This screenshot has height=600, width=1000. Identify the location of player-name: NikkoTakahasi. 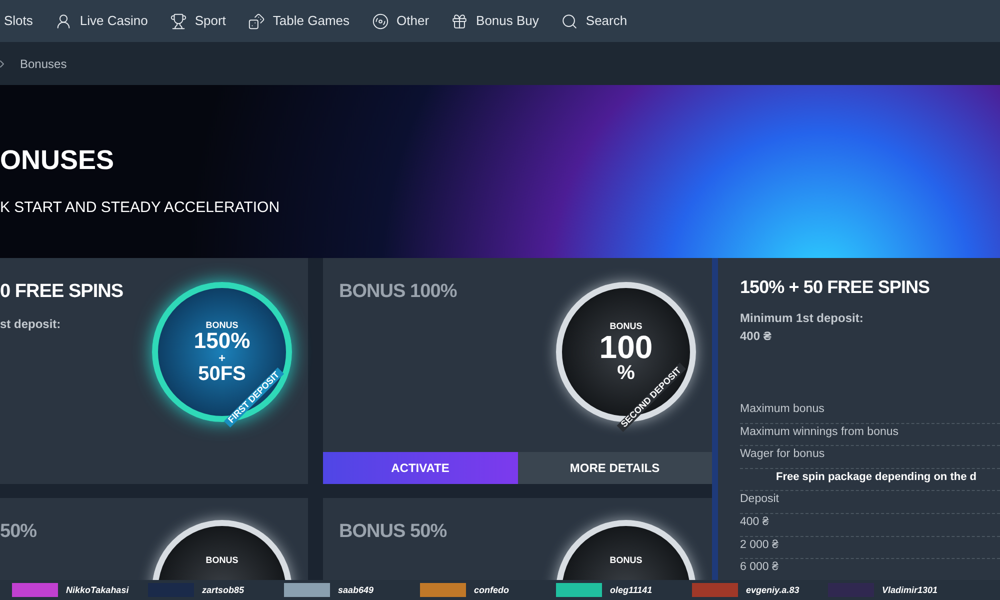
(97, 590).